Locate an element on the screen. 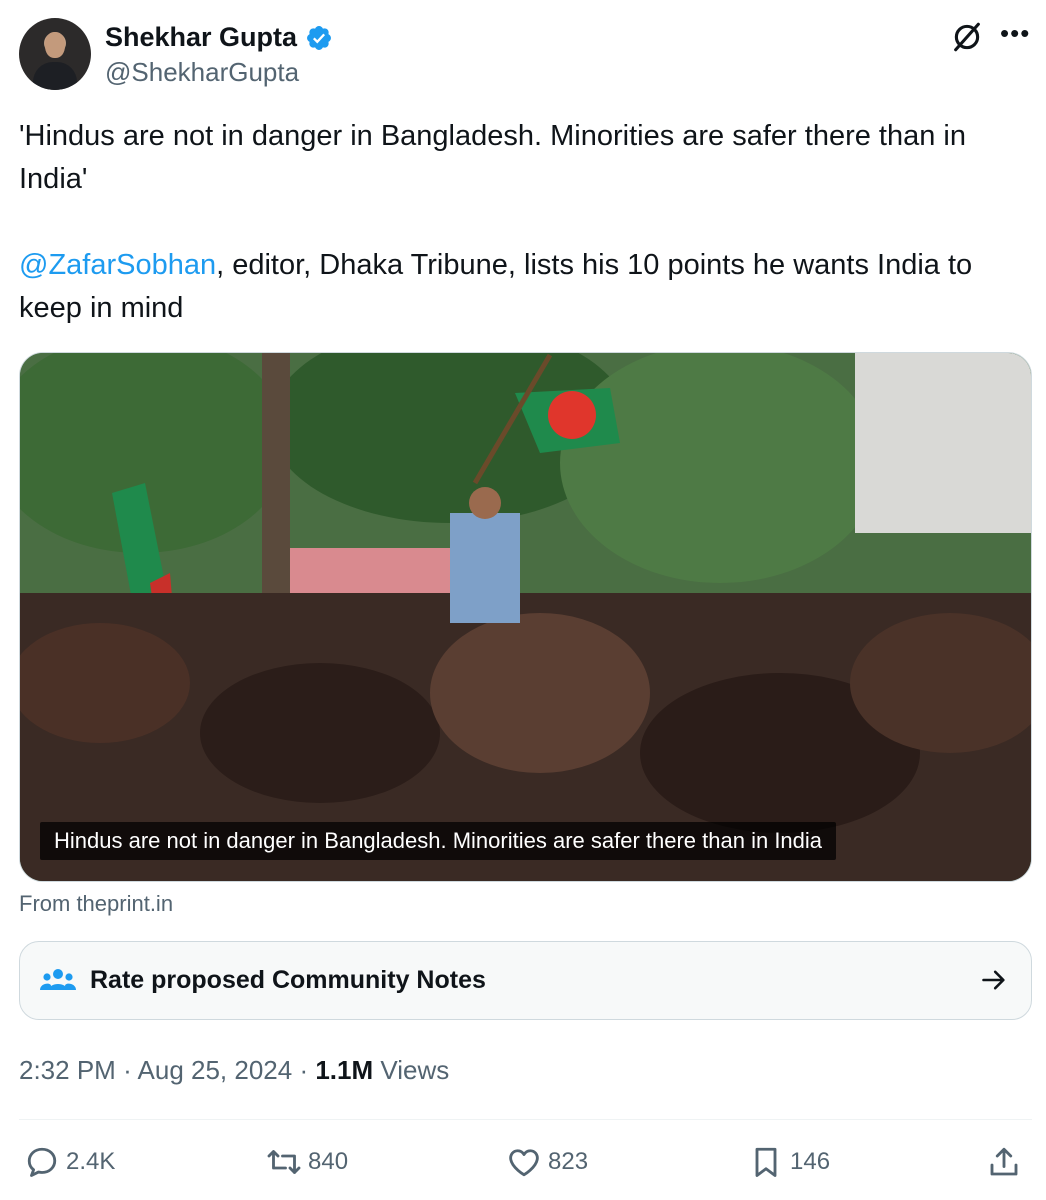 This screenshot has height=1200, width=1046. reply-count: 2.4K is located at coordinates (91, 1161).